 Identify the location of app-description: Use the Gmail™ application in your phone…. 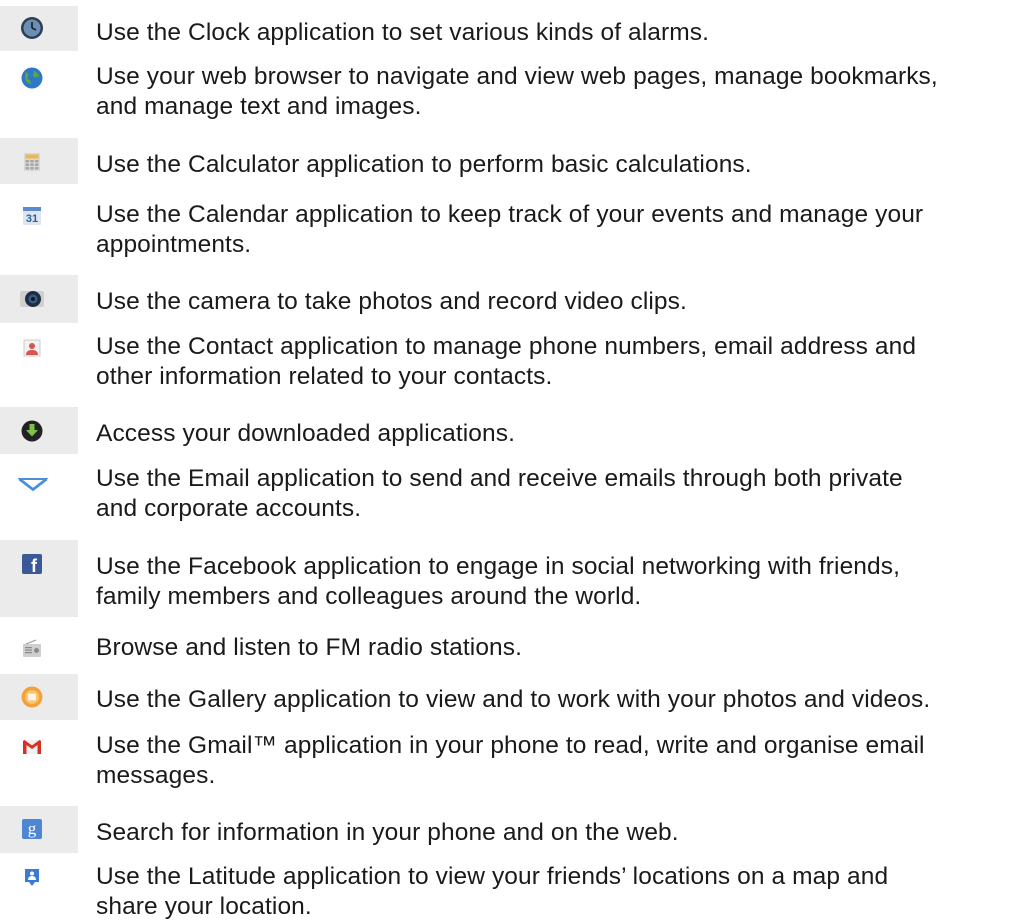
(510, 760).